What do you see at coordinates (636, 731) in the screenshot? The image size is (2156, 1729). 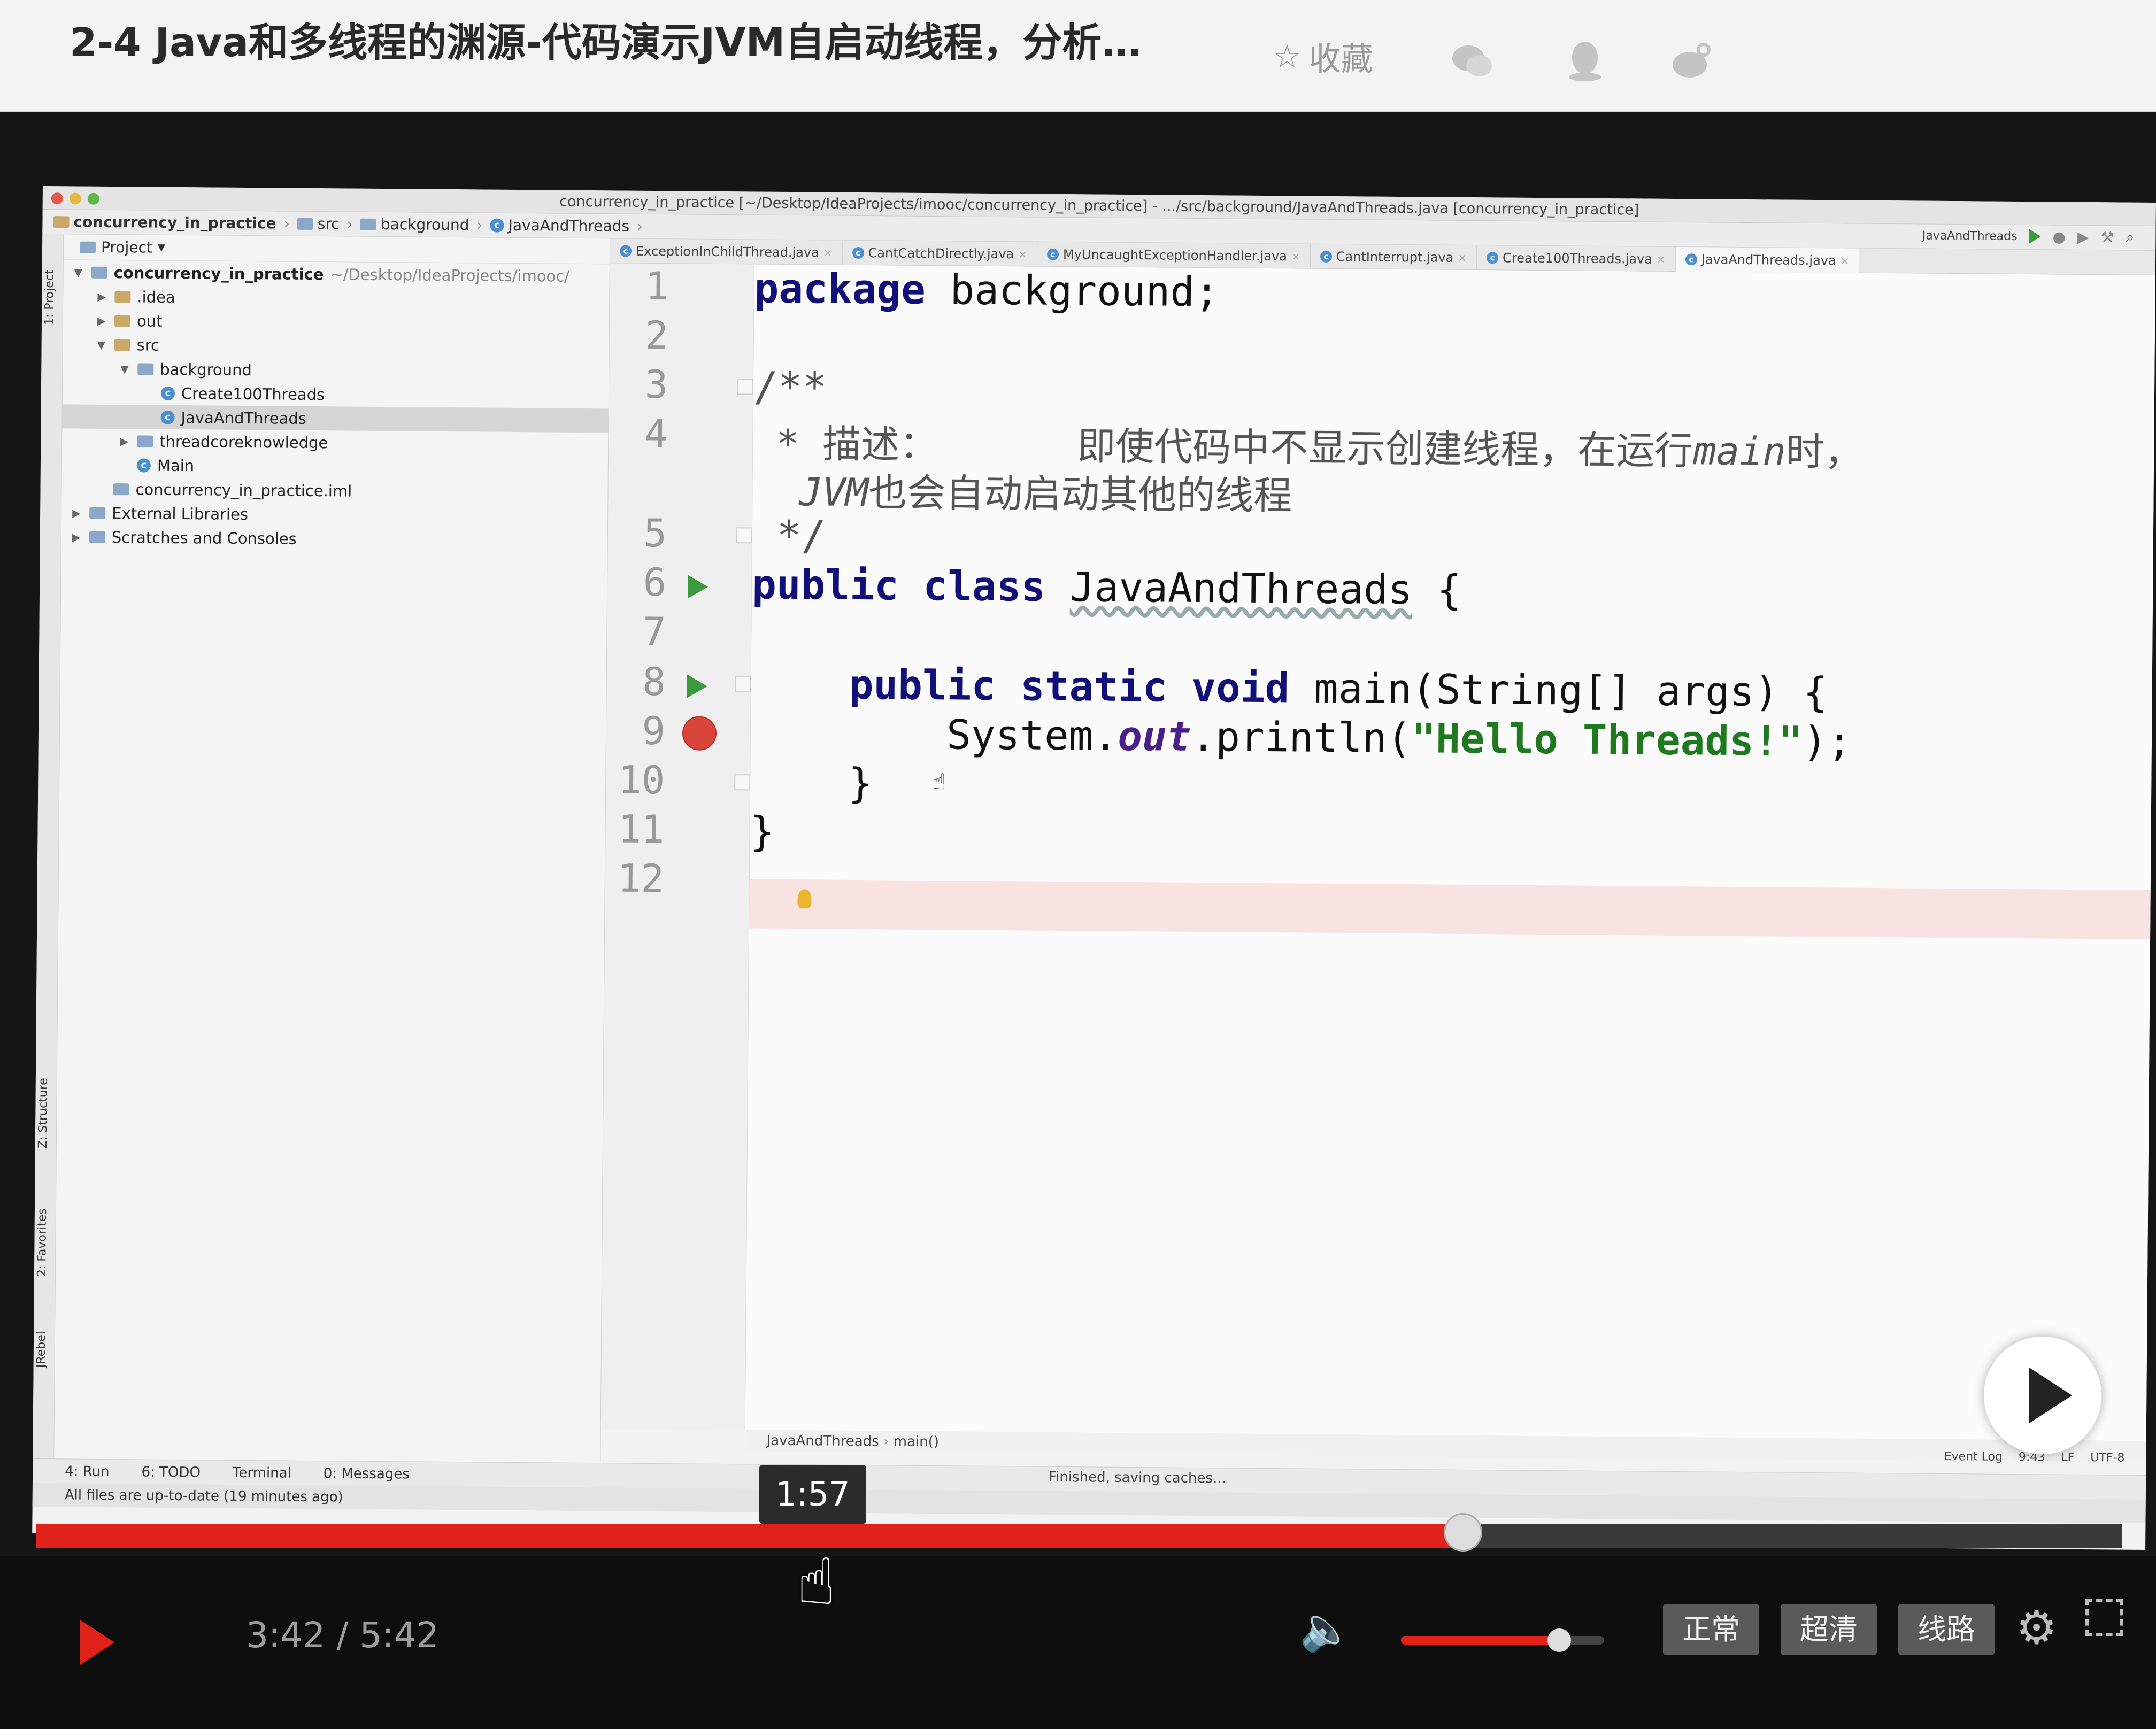 I see `line-number: 9` at bounding box center [636, 731].